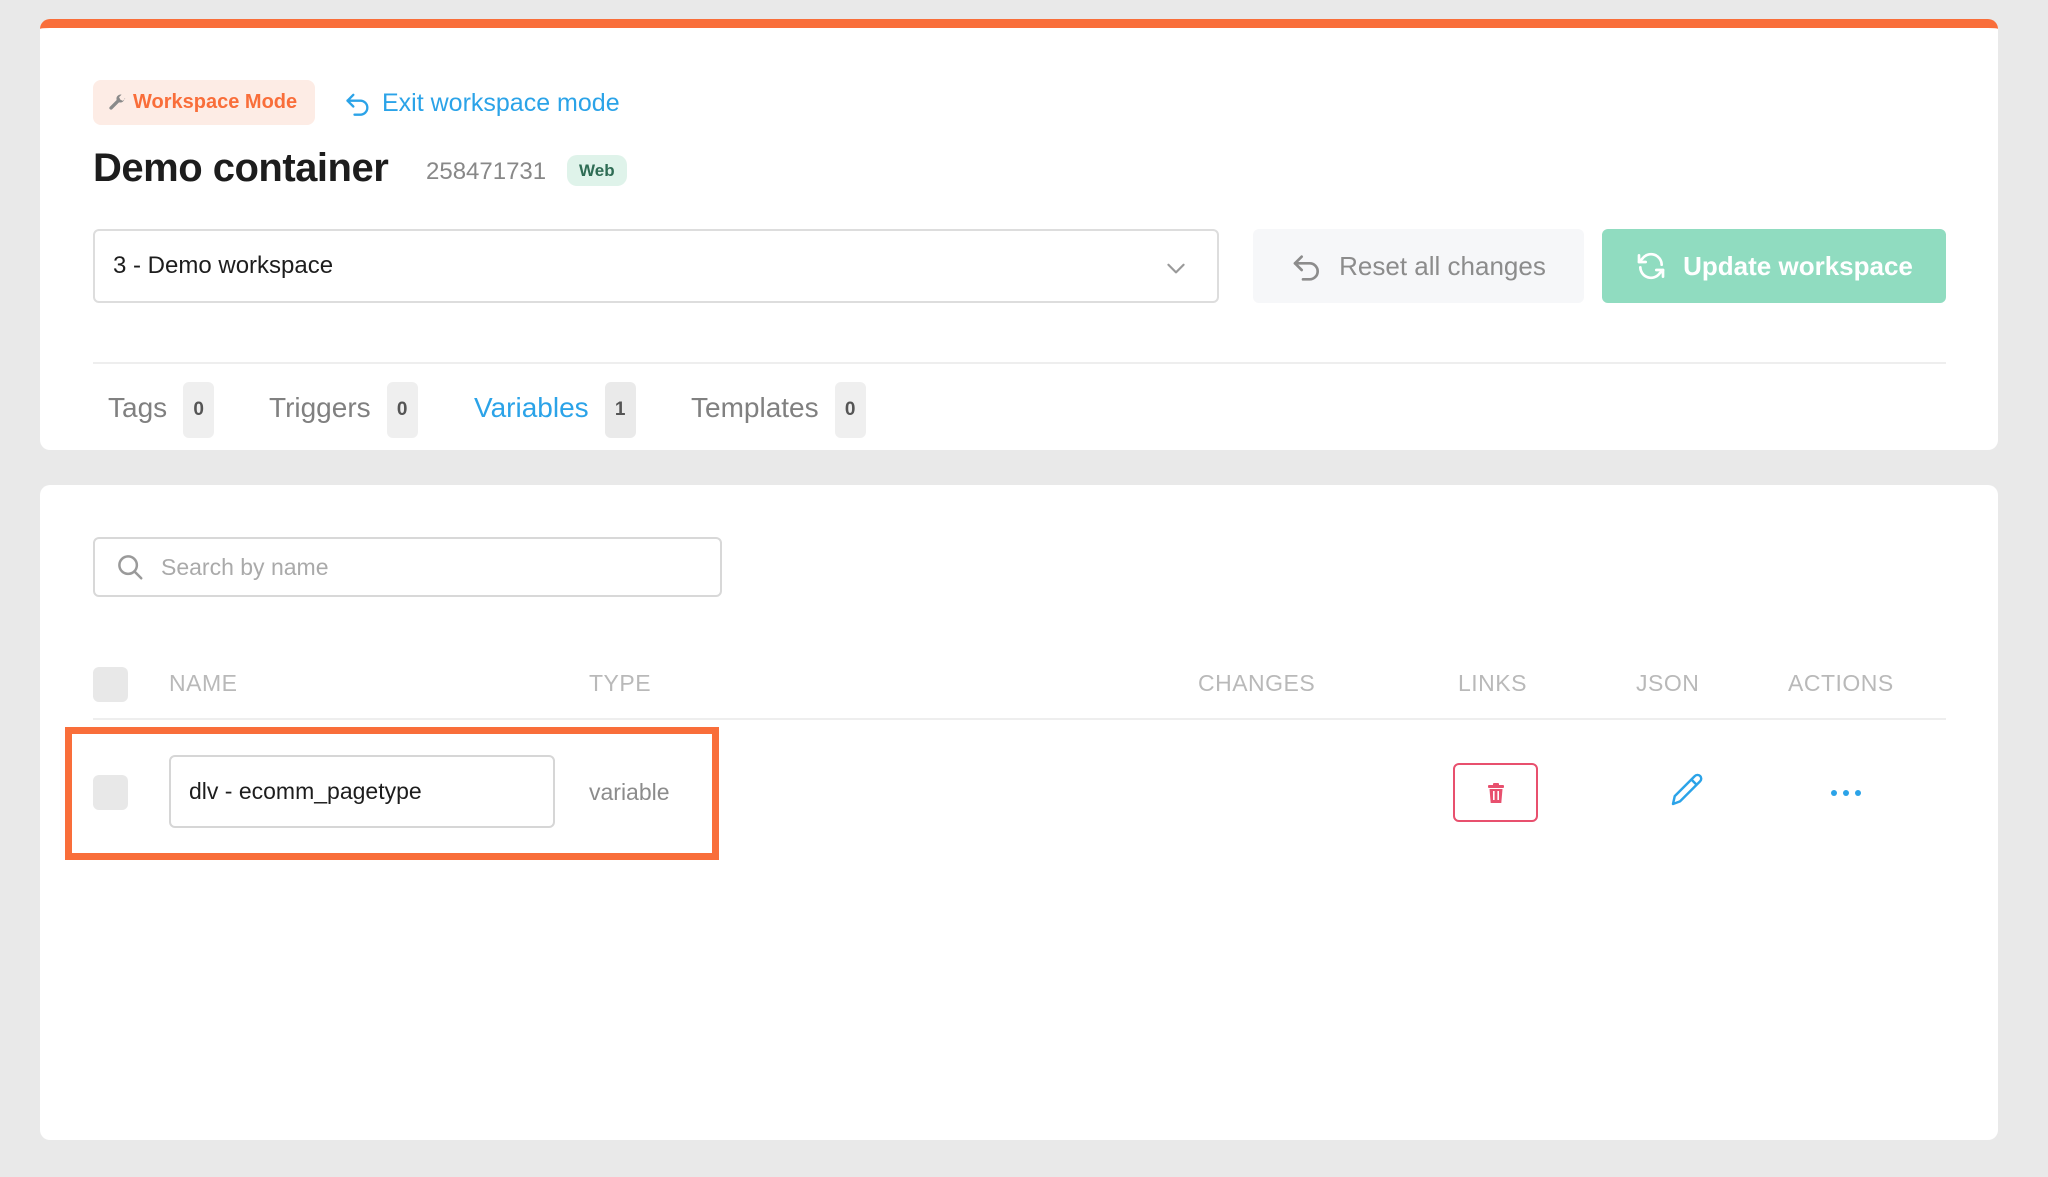  Describe the element at coordinates (130, 567) in the screenshot. I see `search-icon` at that location.